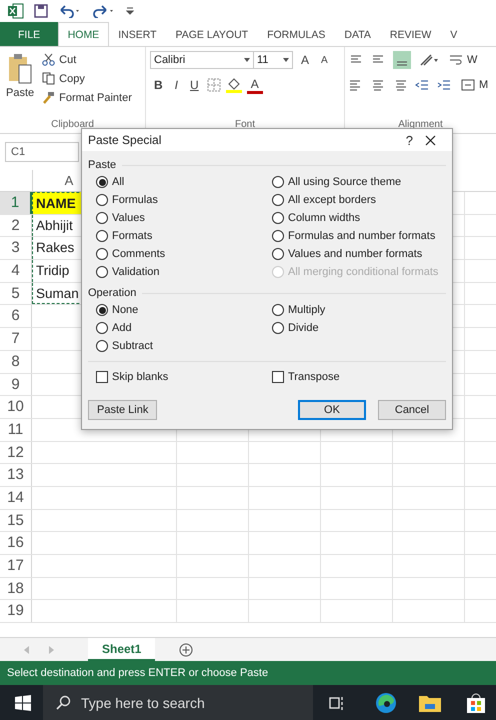 This screenshot has height=720, width=496. Describe the element at coordinates (286, 60) in the screenshot. I see `dropdown-arrow-icon` at that location.